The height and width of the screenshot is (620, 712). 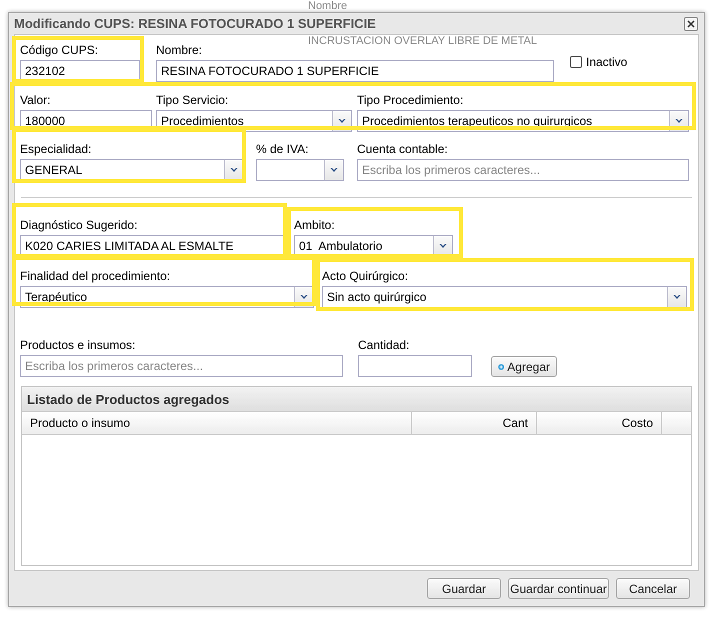 I want to click on field-label: Cantidad:, so click(x=384, y=345).